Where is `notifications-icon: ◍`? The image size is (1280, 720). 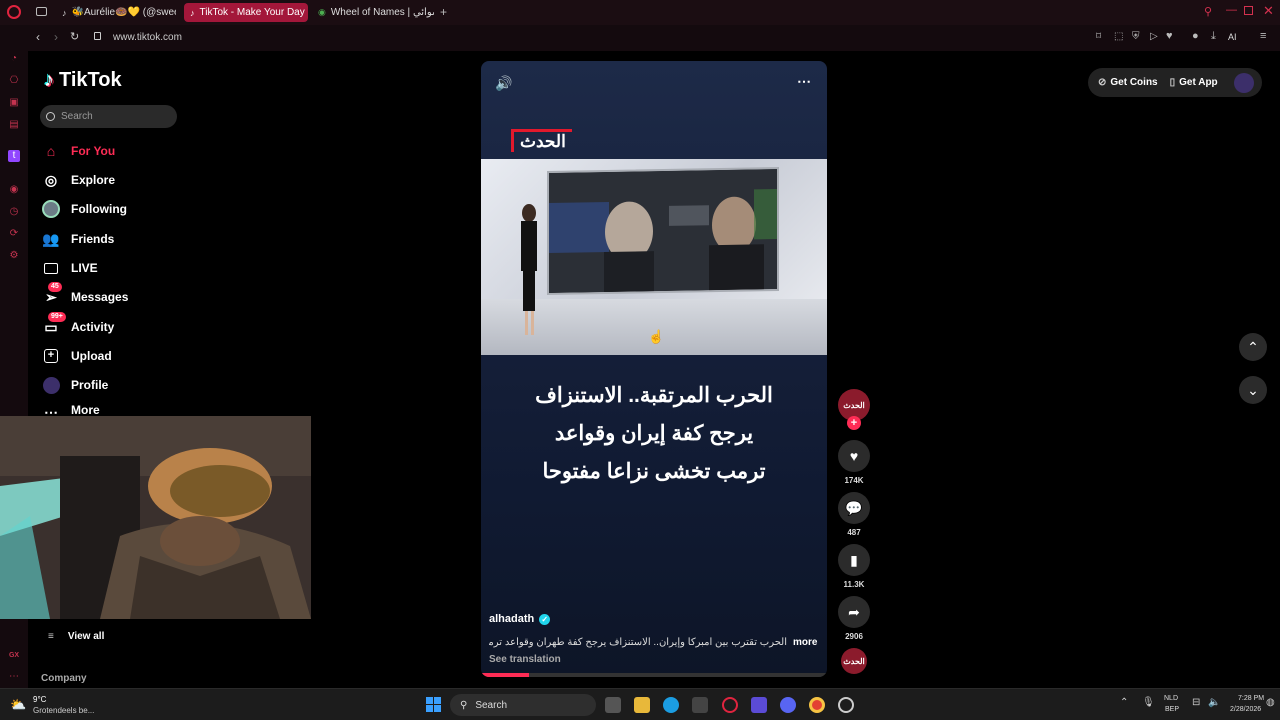 notifications-icon: ◍ is located at coordinates (1270, 702).